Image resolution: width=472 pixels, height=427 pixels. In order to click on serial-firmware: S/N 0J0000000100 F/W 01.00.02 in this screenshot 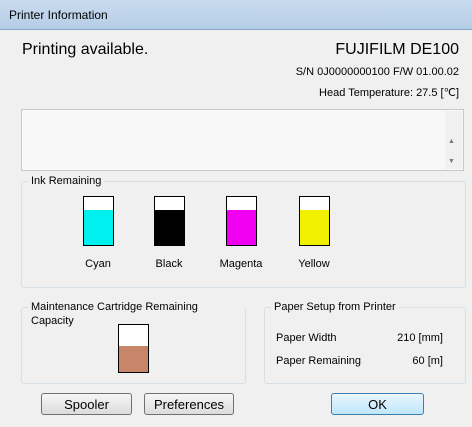, I will do `click(377, 72)`.